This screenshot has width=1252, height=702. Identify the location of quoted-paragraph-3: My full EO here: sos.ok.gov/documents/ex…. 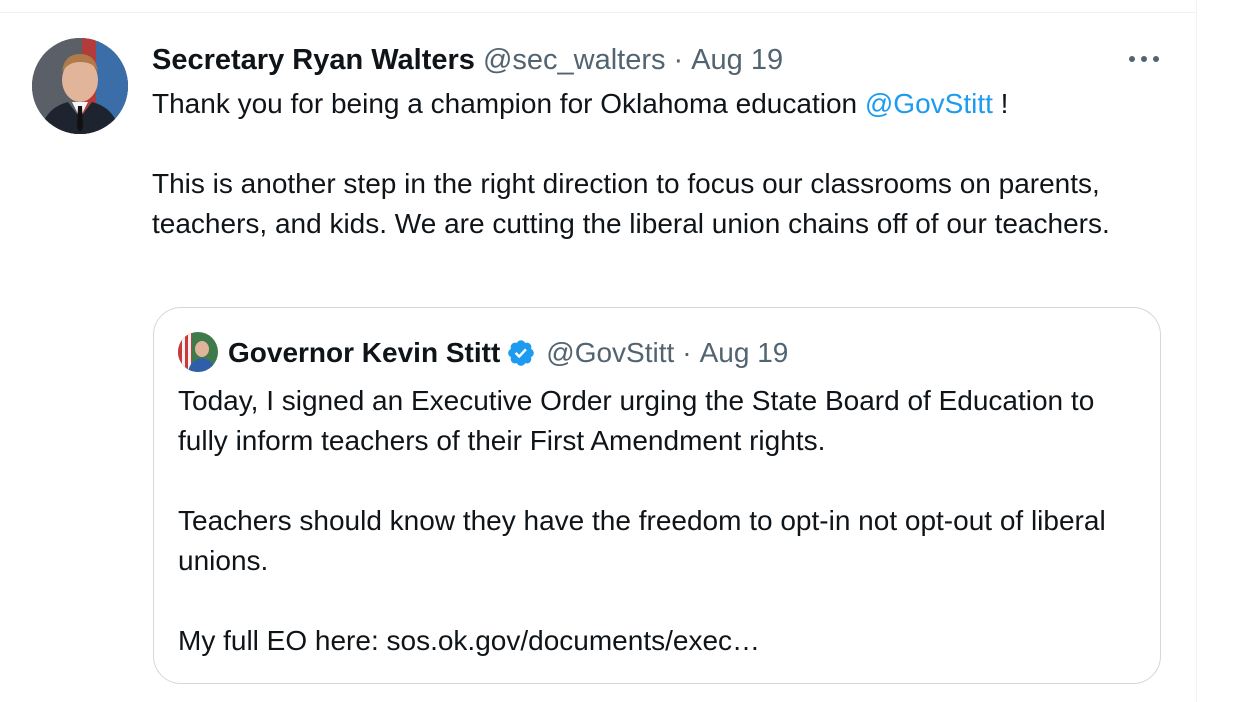
(469, 640).